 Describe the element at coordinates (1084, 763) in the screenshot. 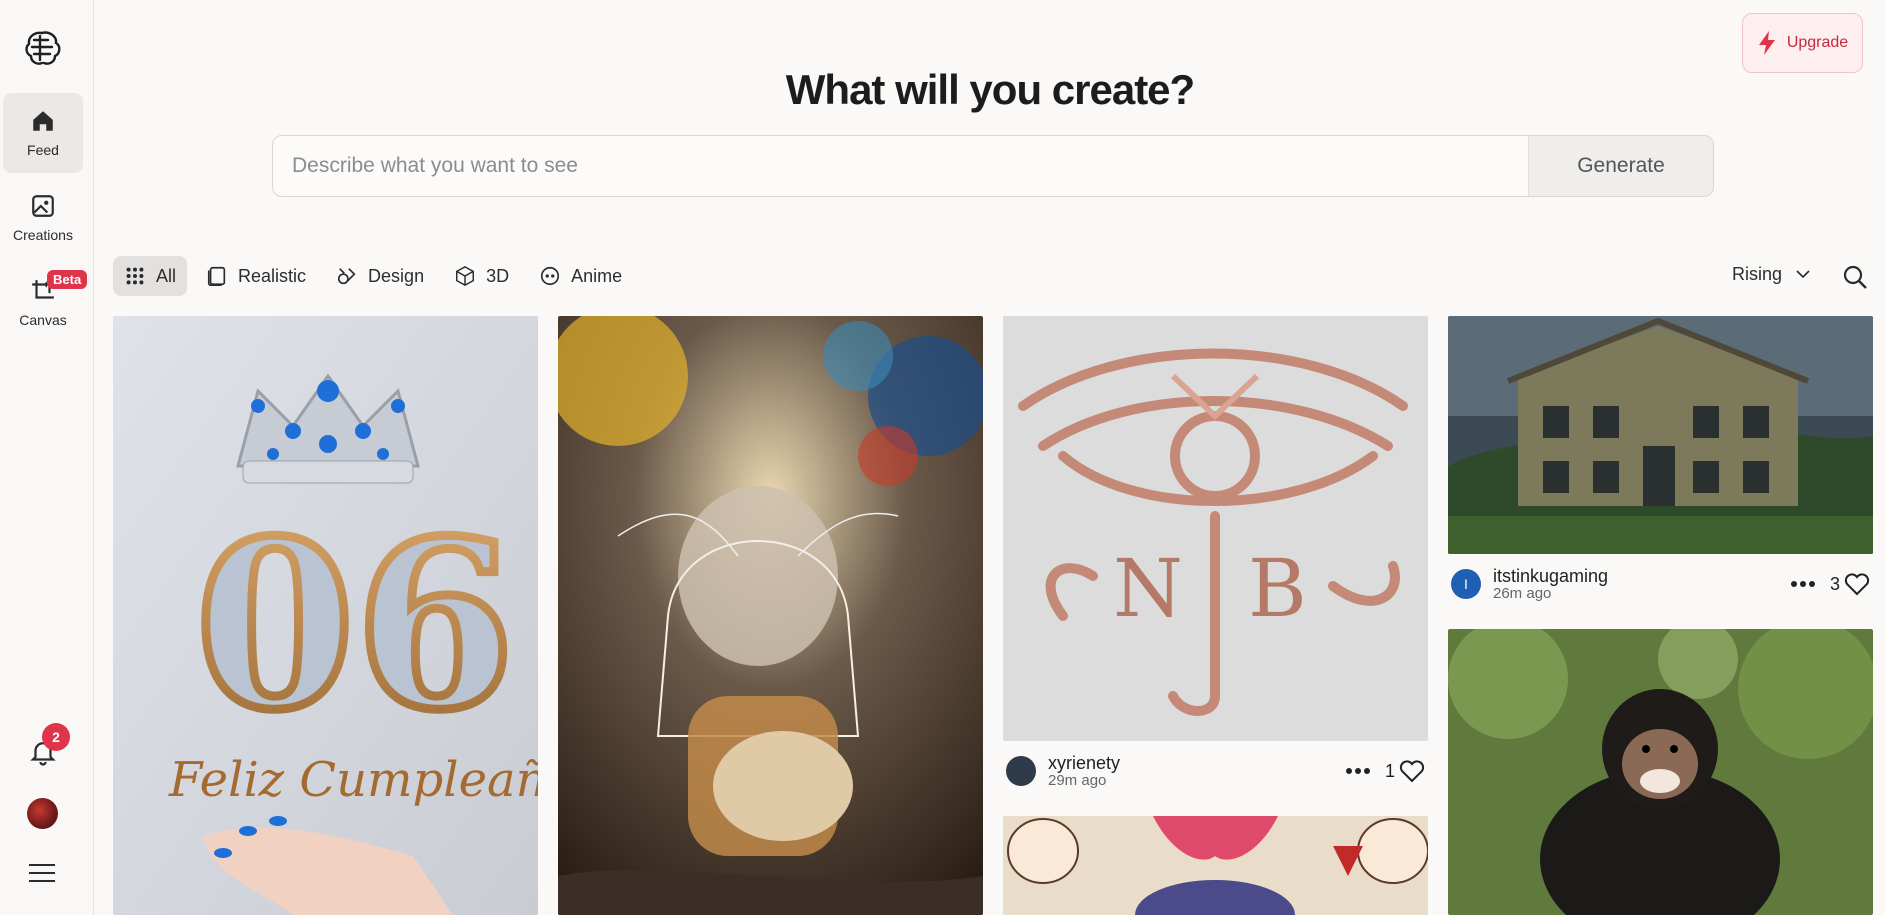

I see `username: xyrienety` at that location.